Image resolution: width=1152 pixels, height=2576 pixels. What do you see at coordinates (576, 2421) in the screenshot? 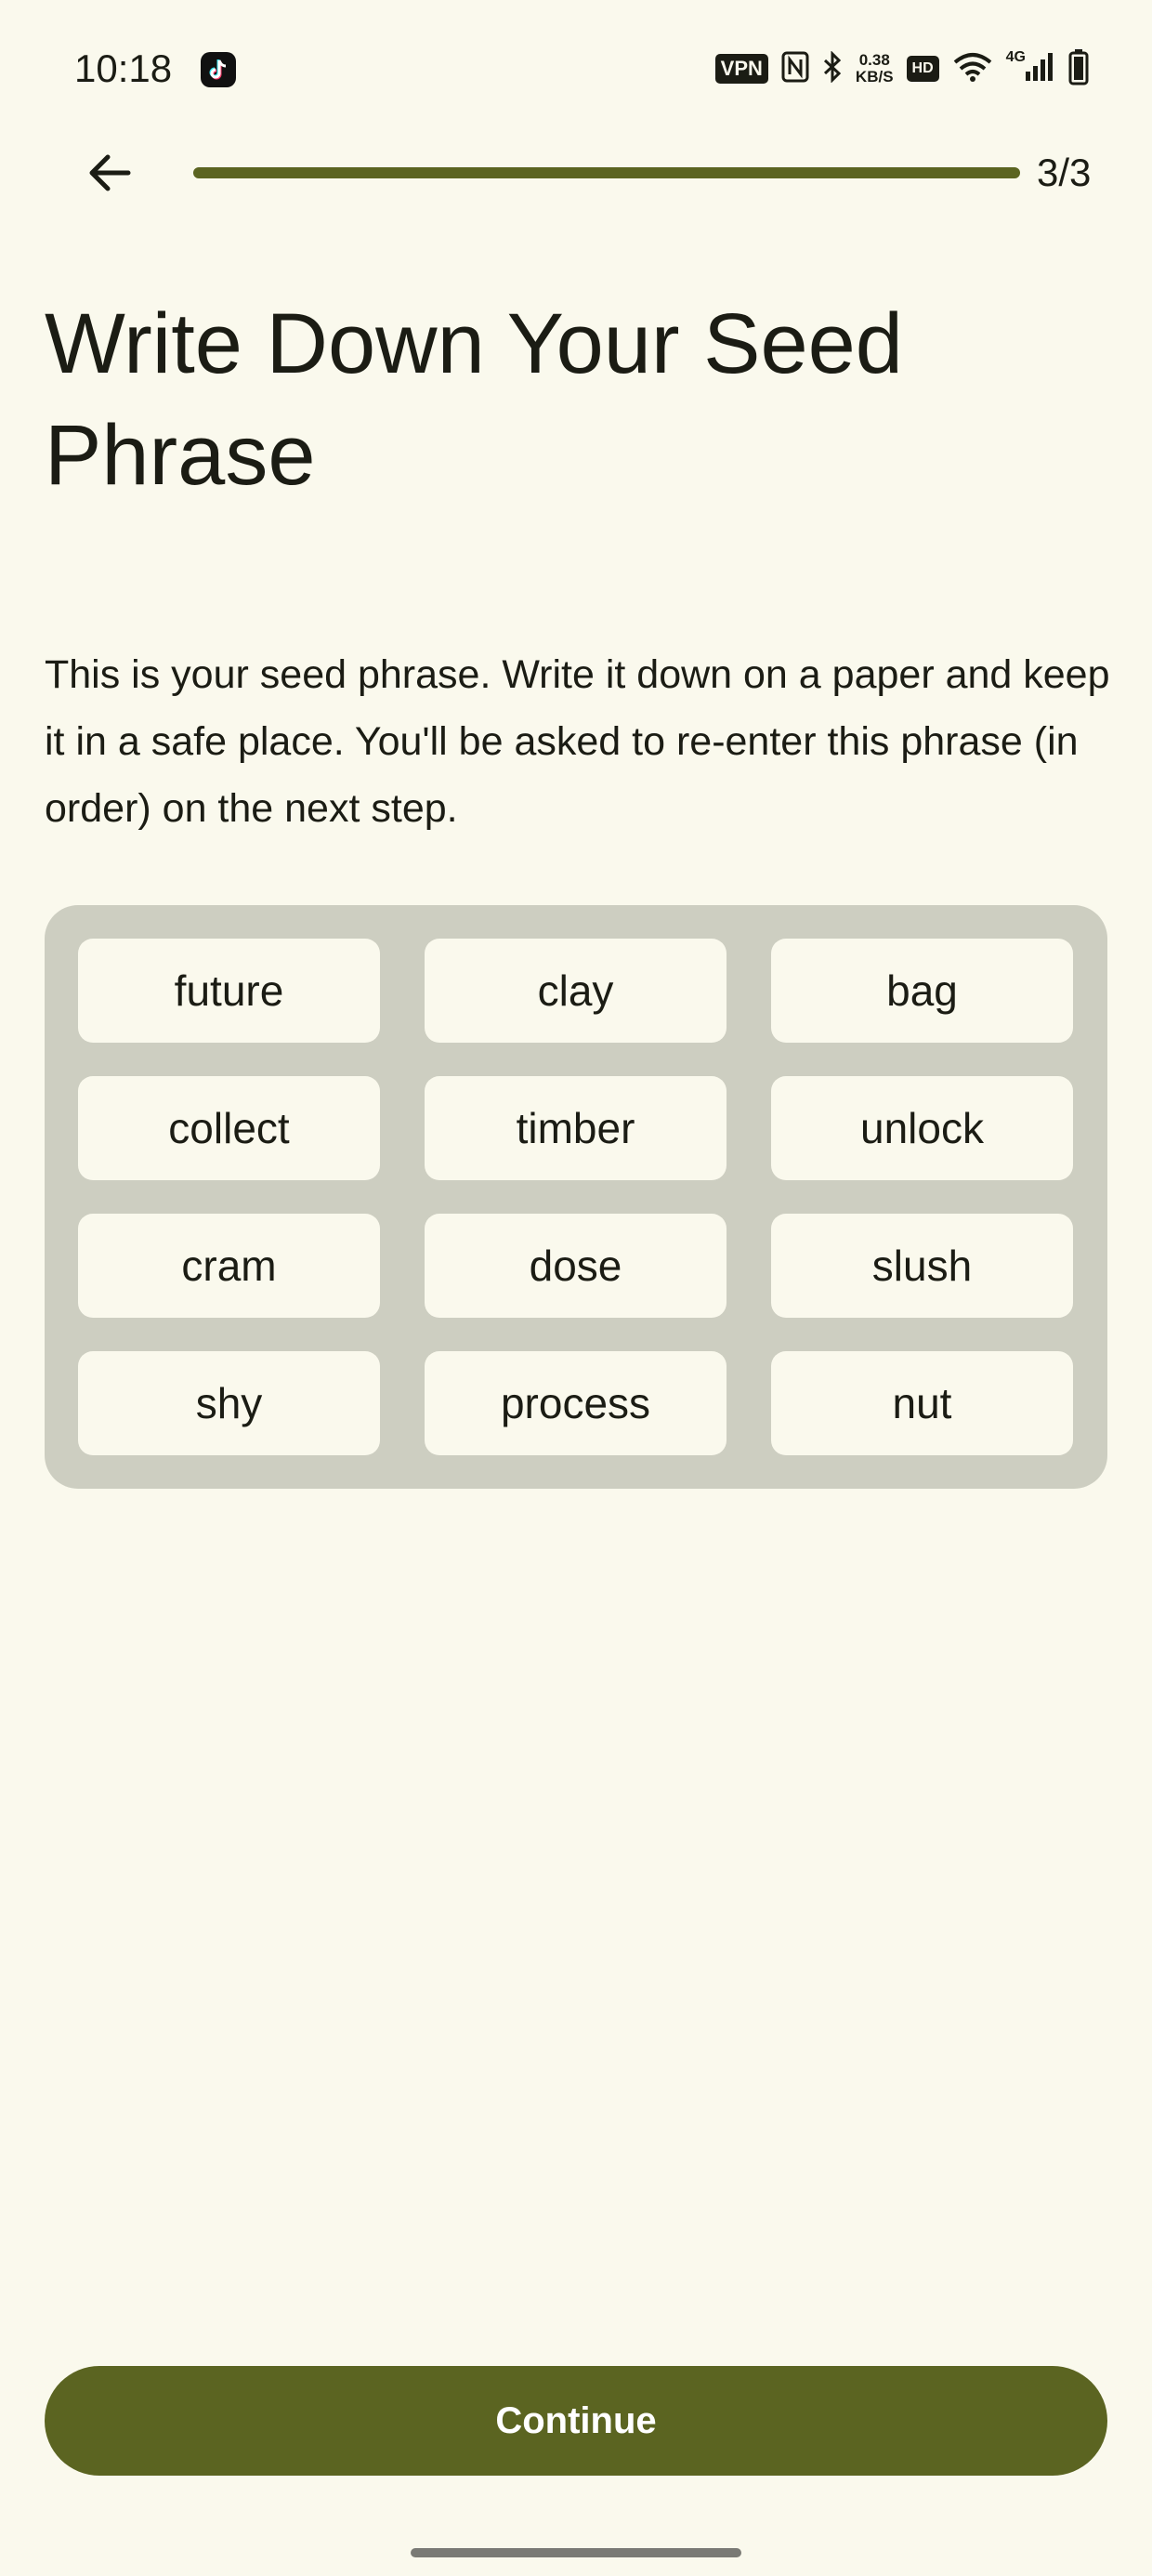
I see `continue-button: Continue` at bounding box center [576, 2421].